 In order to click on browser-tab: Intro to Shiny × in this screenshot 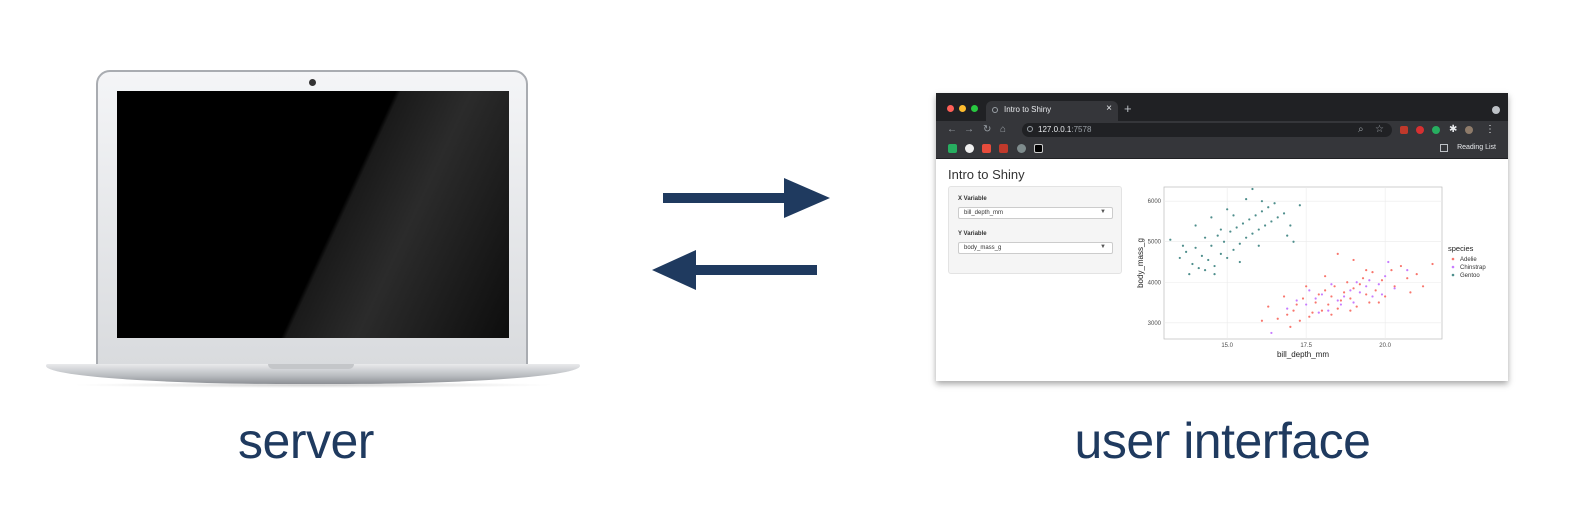, I will do `click(1052, 111)`.